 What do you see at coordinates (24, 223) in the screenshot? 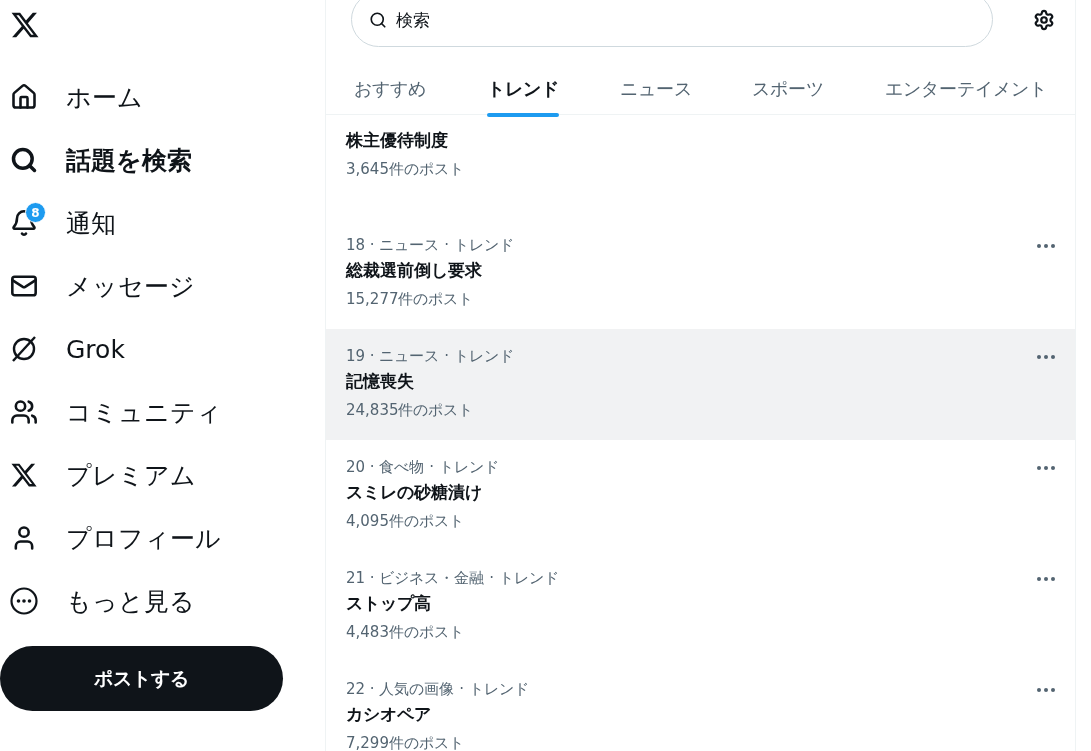
I see `bell-icon` at bounding box center [24, 223].